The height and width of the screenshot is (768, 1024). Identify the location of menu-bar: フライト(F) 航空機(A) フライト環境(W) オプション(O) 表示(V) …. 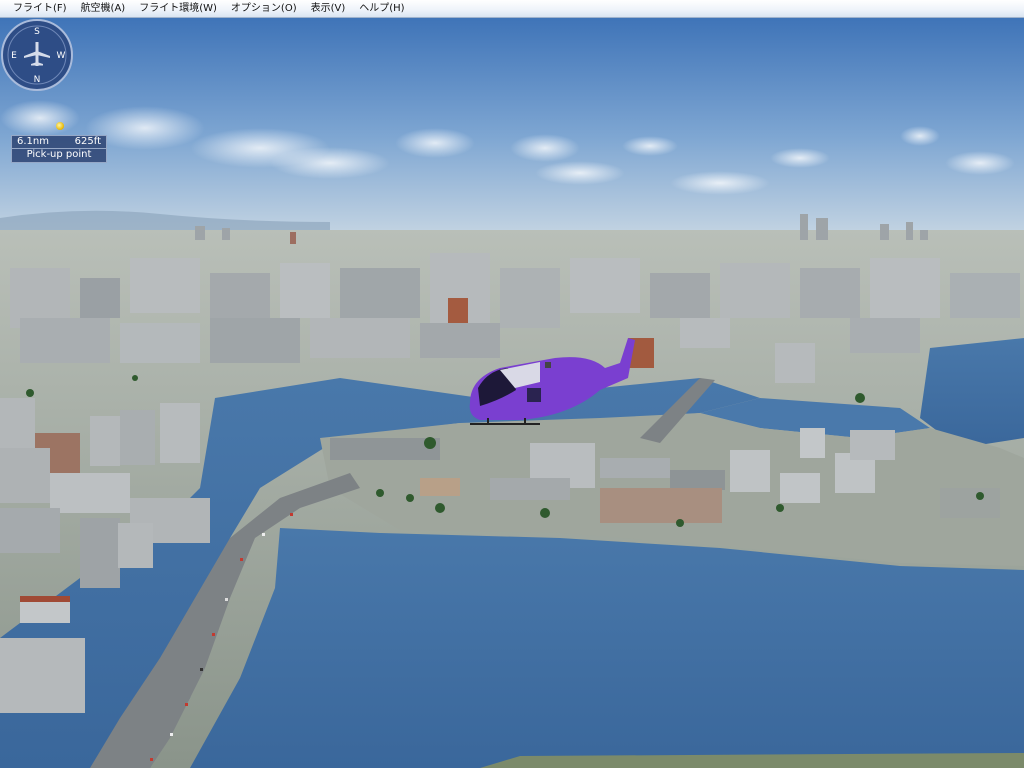
(512, 9).